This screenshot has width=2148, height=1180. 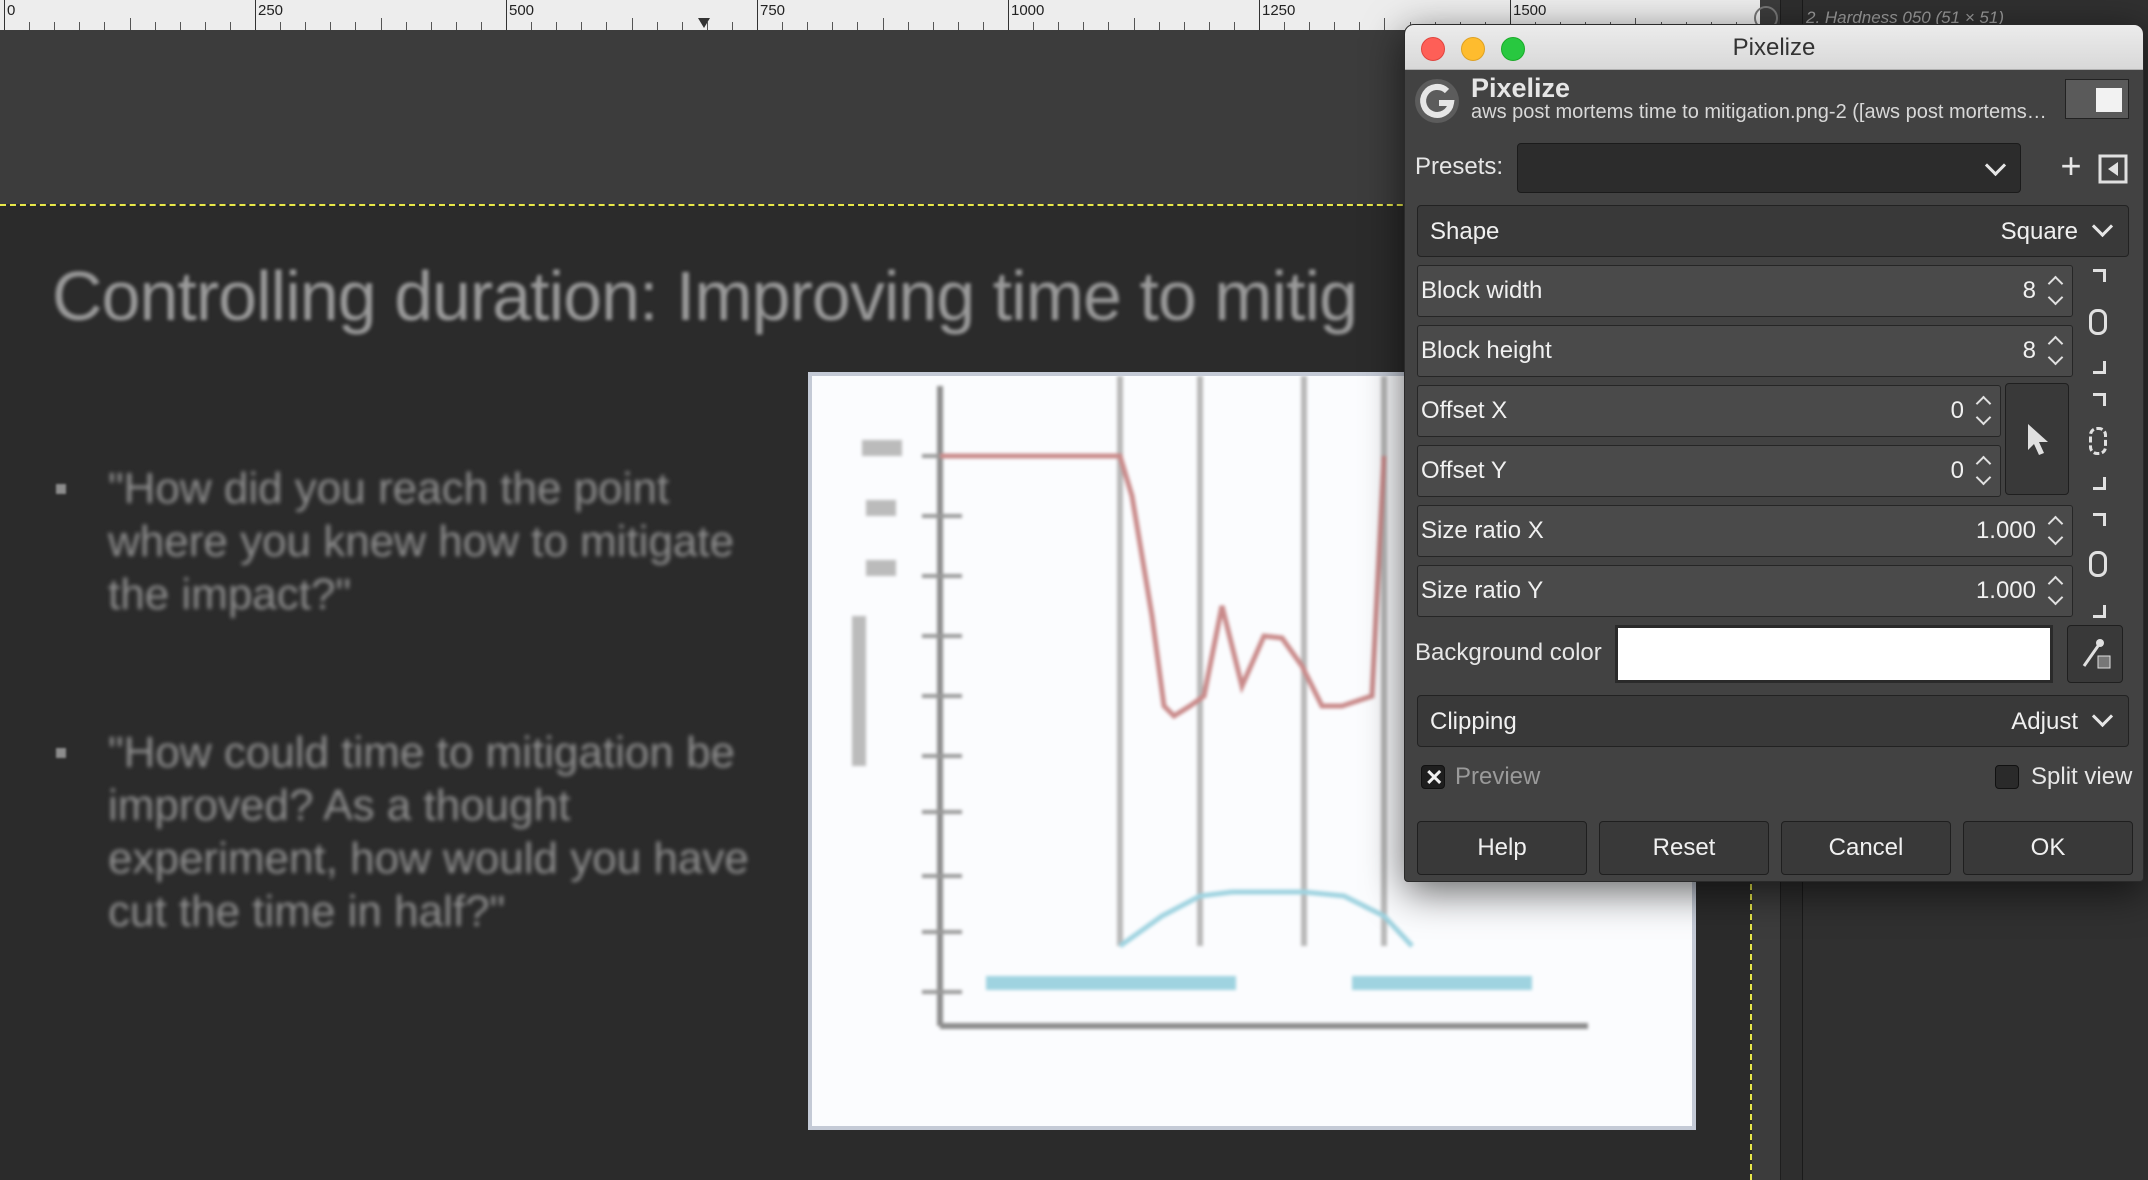 I want to click on filter-title: Pixelize, so click(x=1521, y=88).